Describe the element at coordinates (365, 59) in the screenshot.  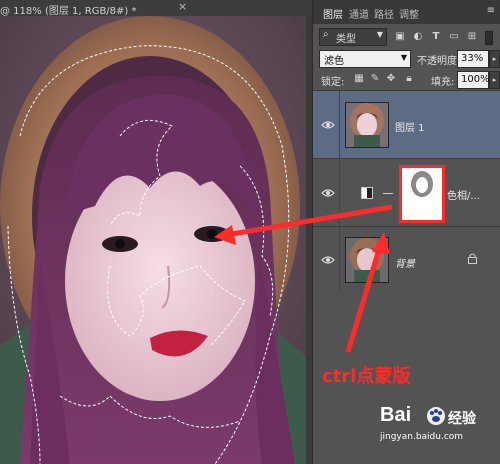
I see `blend-mode-select: 滤色 ▼` at that location.